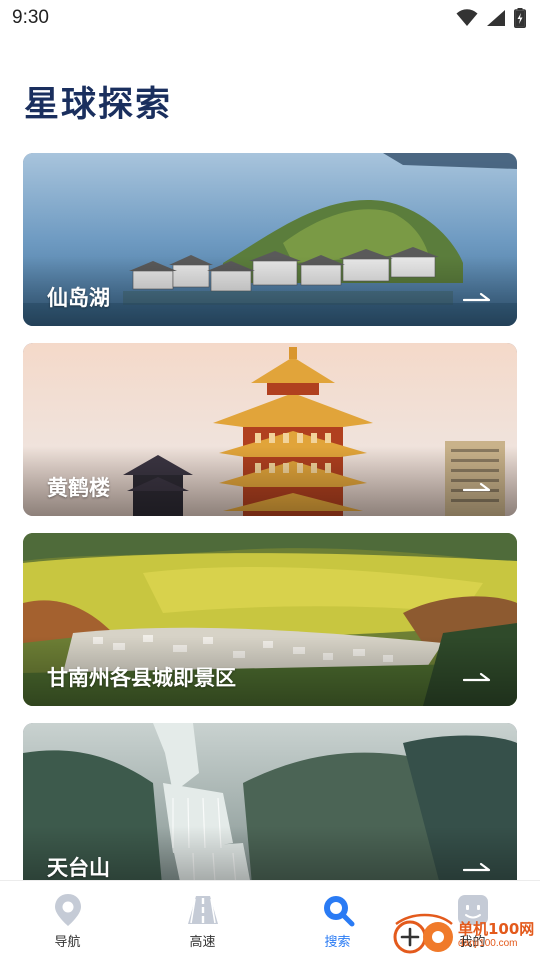  Describe the element at coordinates (488, 943) in the screenshot. I see `watermark-sub-text: danji100.com` at that location.